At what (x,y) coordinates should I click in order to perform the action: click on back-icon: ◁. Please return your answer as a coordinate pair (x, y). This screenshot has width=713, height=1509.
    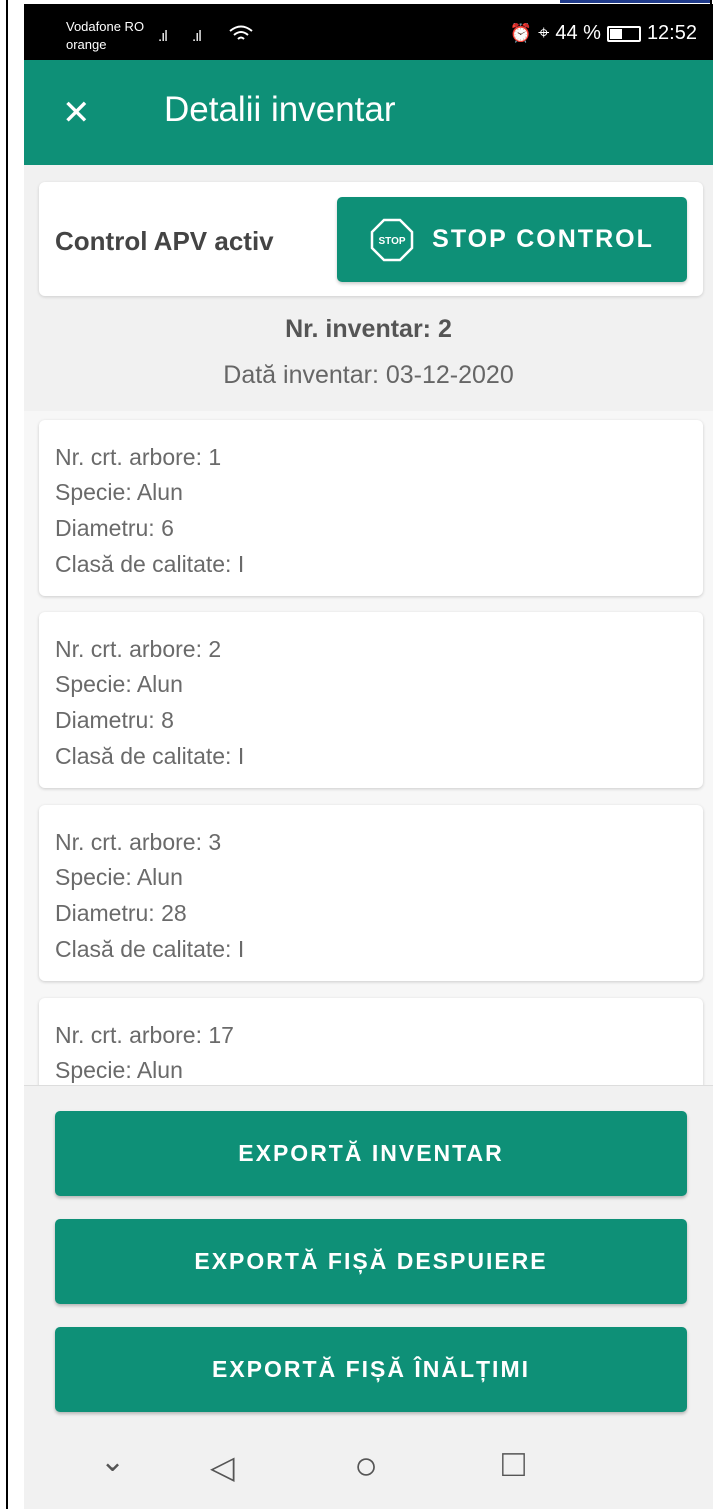
    Looking at the image, I should click on (222, 1467).